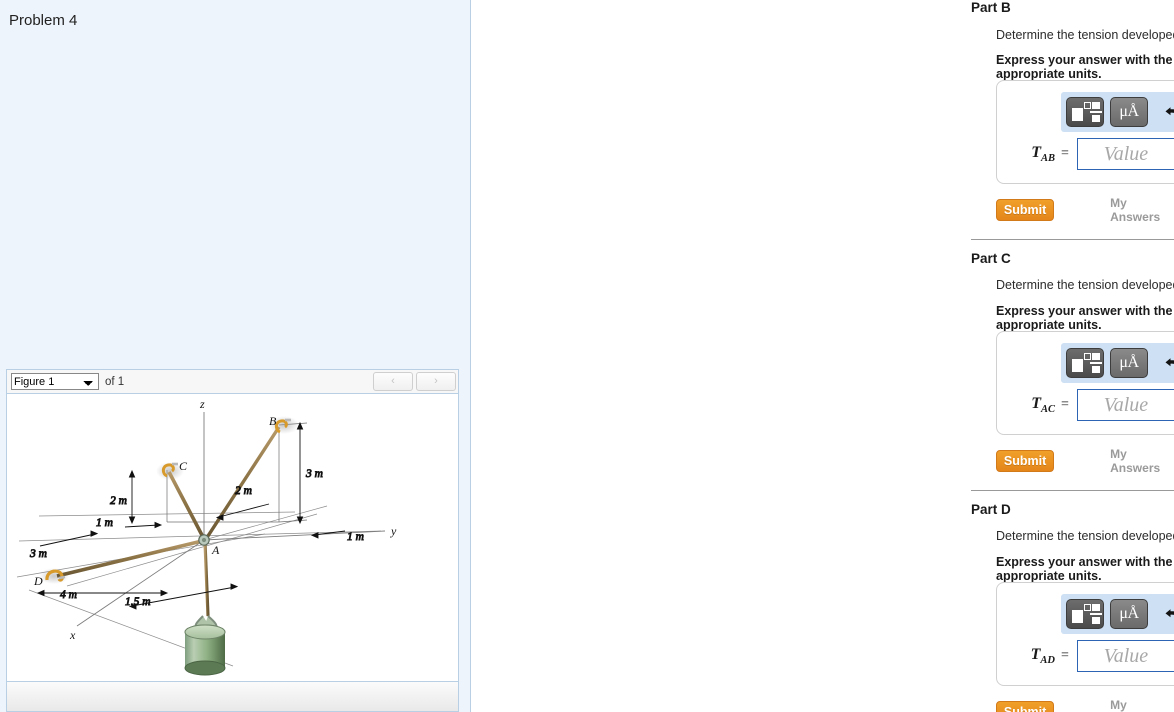  What do you see at coordinates (38, 554) in the screenshot?
I see `dim-label-3m-left: 3 m` at bounding box center [38, 554].